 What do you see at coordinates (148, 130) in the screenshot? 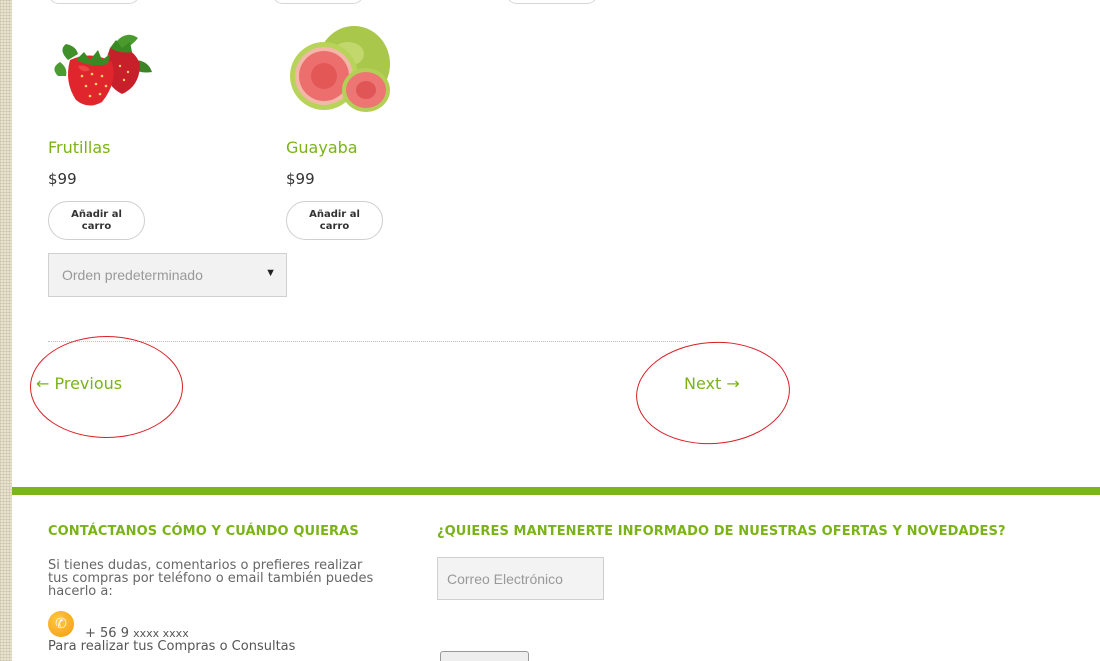
I see `product-card-frutillas: Frutillas $99 Añadir al carro` at bounding box center [148, 130].